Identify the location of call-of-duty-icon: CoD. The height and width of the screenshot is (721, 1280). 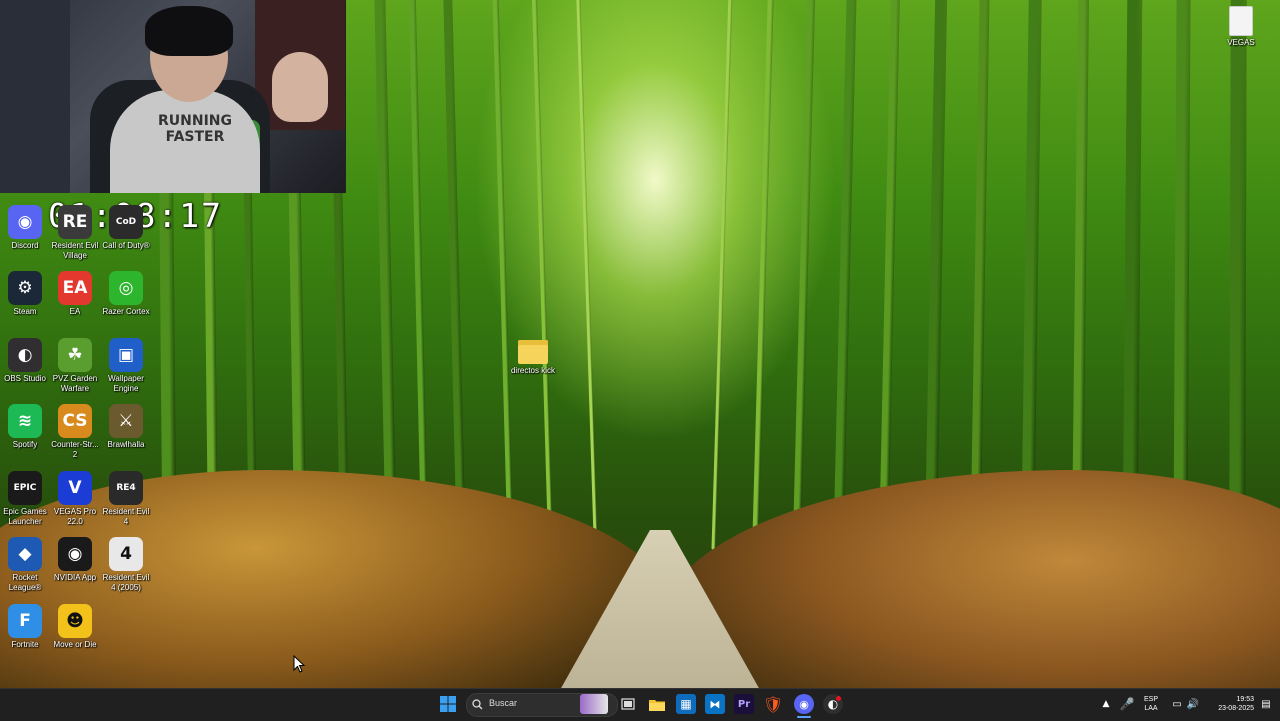
(126, 222).